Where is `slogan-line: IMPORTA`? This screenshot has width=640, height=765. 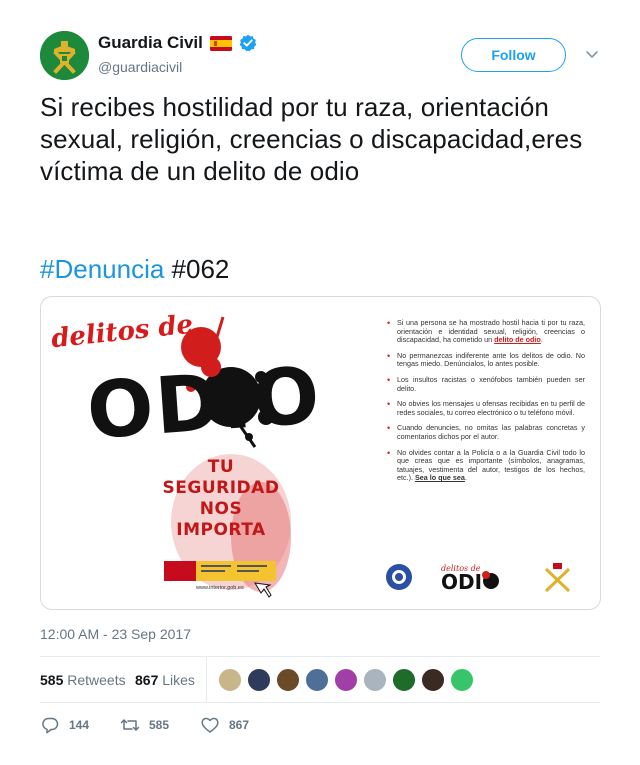
slogan-line: IMPORTA is located at coordinates (221, 530).